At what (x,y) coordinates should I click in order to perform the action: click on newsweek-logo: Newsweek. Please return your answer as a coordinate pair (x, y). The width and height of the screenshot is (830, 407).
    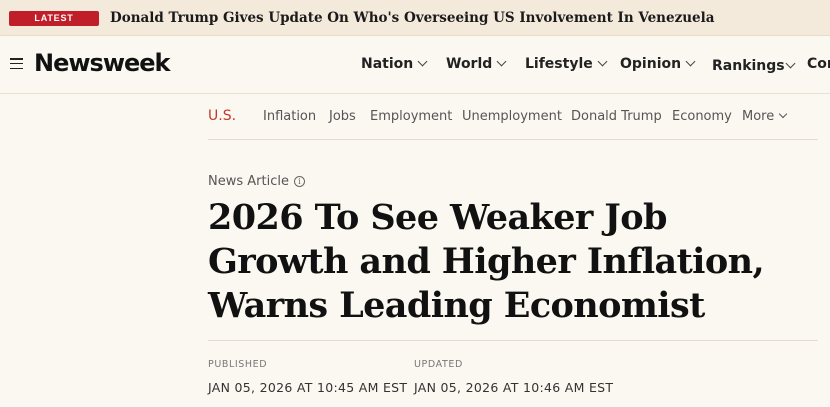
    Looking at the image, I should click on (102, 63).